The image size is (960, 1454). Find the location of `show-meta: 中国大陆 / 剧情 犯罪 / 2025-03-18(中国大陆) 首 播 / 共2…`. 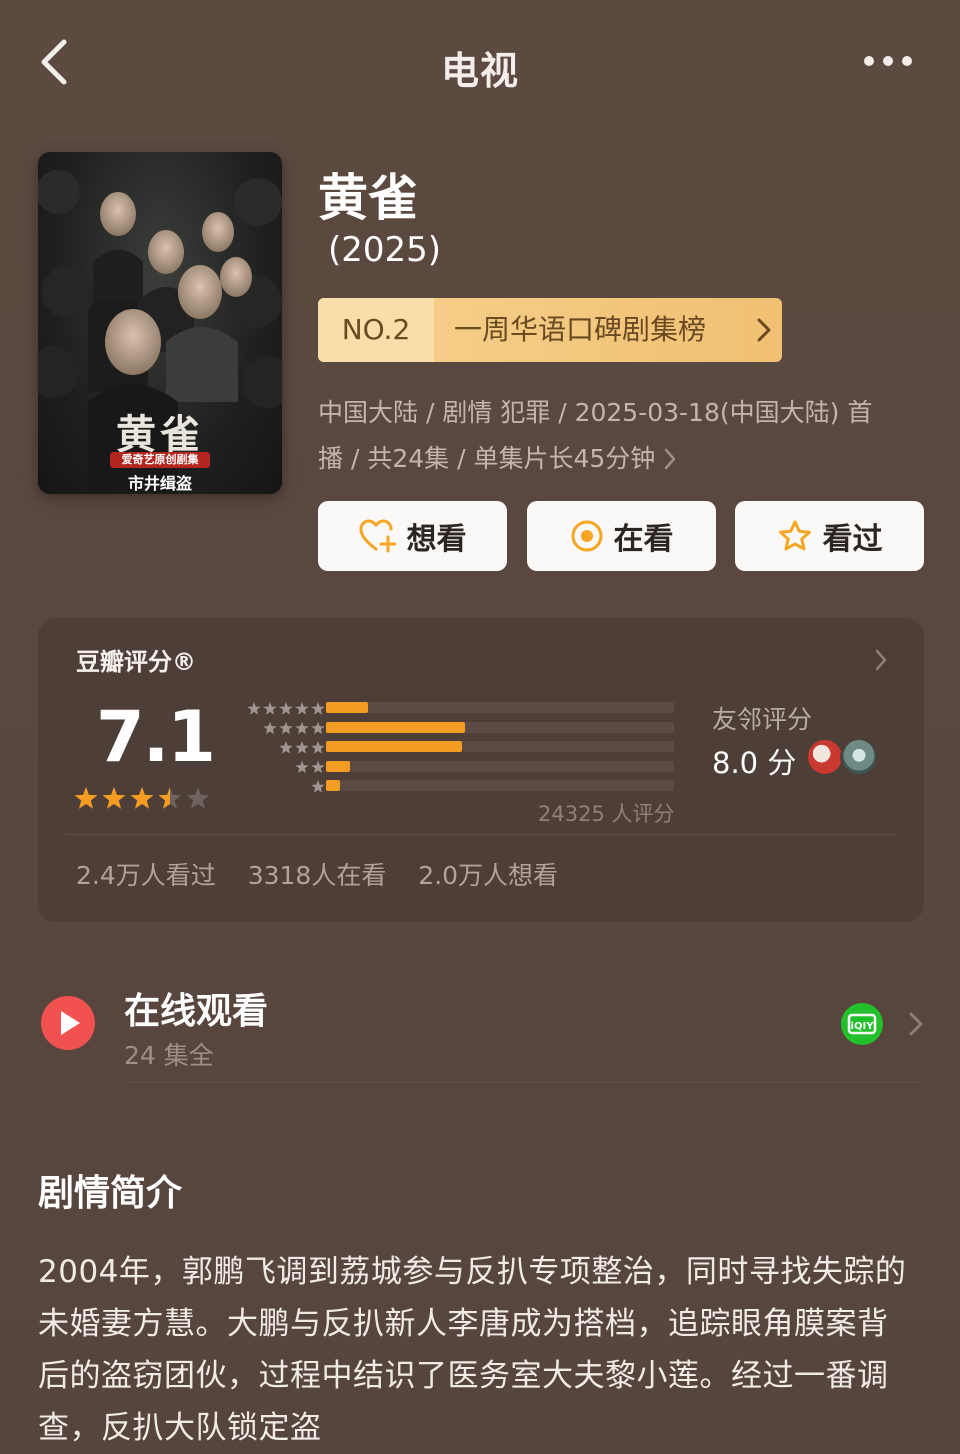

show-meta: 中国大陆 / 剧情 犯罪 / 2025-03-18(中国大陆) 首 播 / 共2… is located at coordinates (618, 436).